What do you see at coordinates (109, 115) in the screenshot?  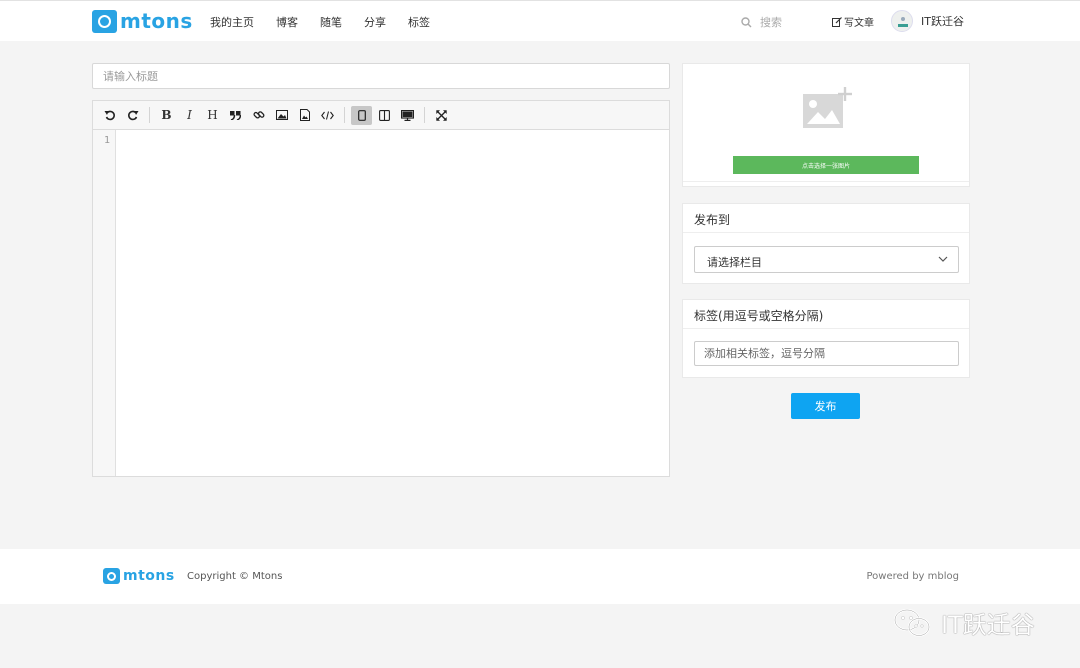 I see `undo-icon` at bounding box center [109, 115].